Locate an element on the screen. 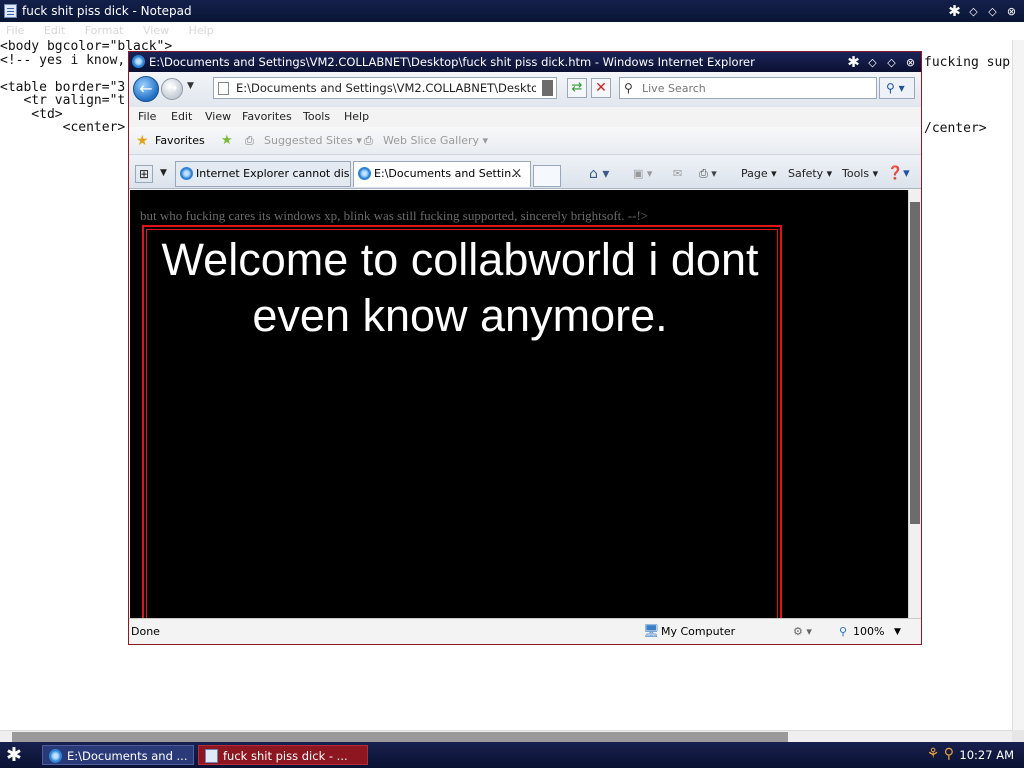  close-tab-icon: × is located at coordinates (516, 174).